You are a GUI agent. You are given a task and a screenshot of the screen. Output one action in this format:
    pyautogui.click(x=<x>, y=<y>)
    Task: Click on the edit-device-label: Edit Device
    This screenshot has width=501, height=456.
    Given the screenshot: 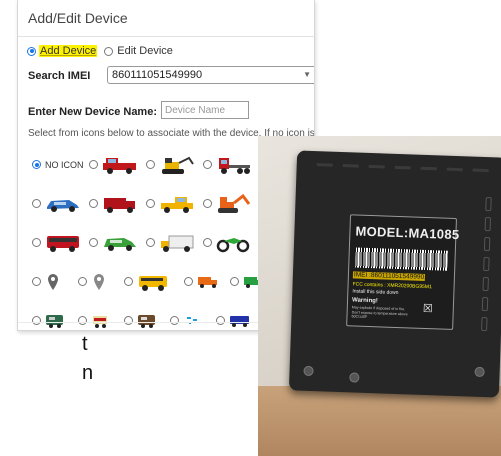 What is the action you would take?
    pyautogui.click(x=145, y=51)
    